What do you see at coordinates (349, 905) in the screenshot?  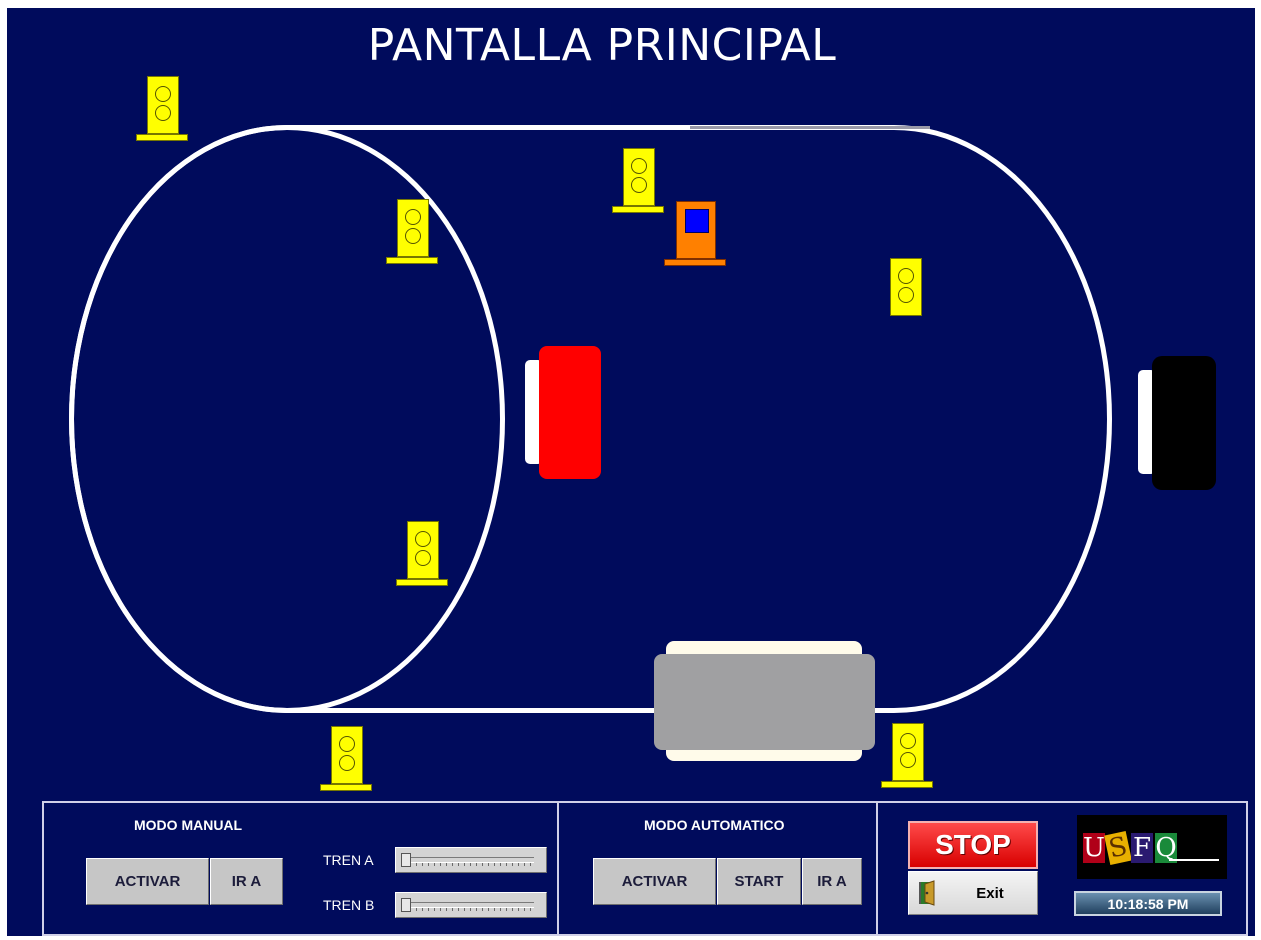 I see `tren-b-label: TREN B` at bounding box center [349, 905].